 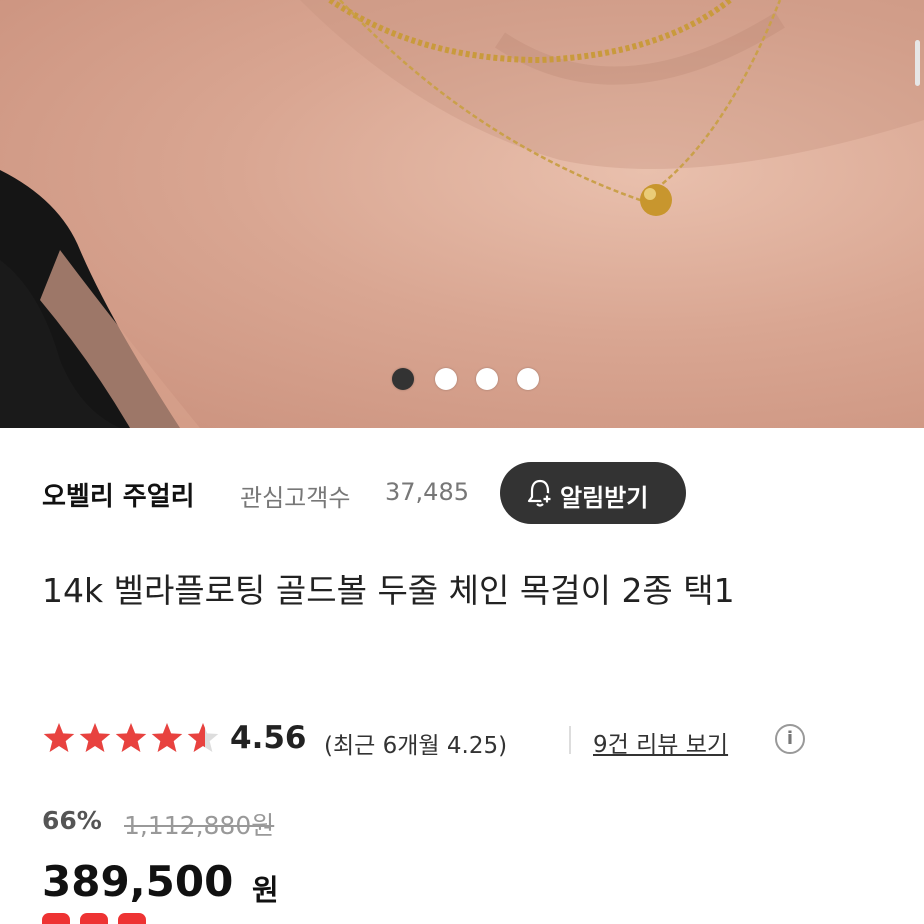 I want to click on info-icon: i, so click(x=790, y=739).